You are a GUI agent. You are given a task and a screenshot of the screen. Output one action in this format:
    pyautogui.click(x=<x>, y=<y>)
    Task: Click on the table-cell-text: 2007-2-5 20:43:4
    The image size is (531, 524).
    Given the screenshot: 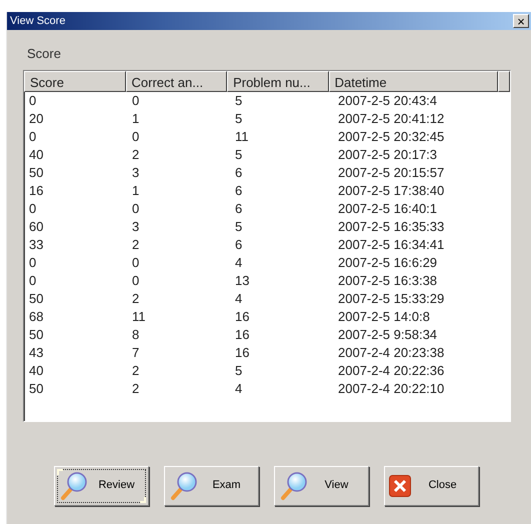 What is the action you would take?
    pyautogui.click(x=387, y=101)
    